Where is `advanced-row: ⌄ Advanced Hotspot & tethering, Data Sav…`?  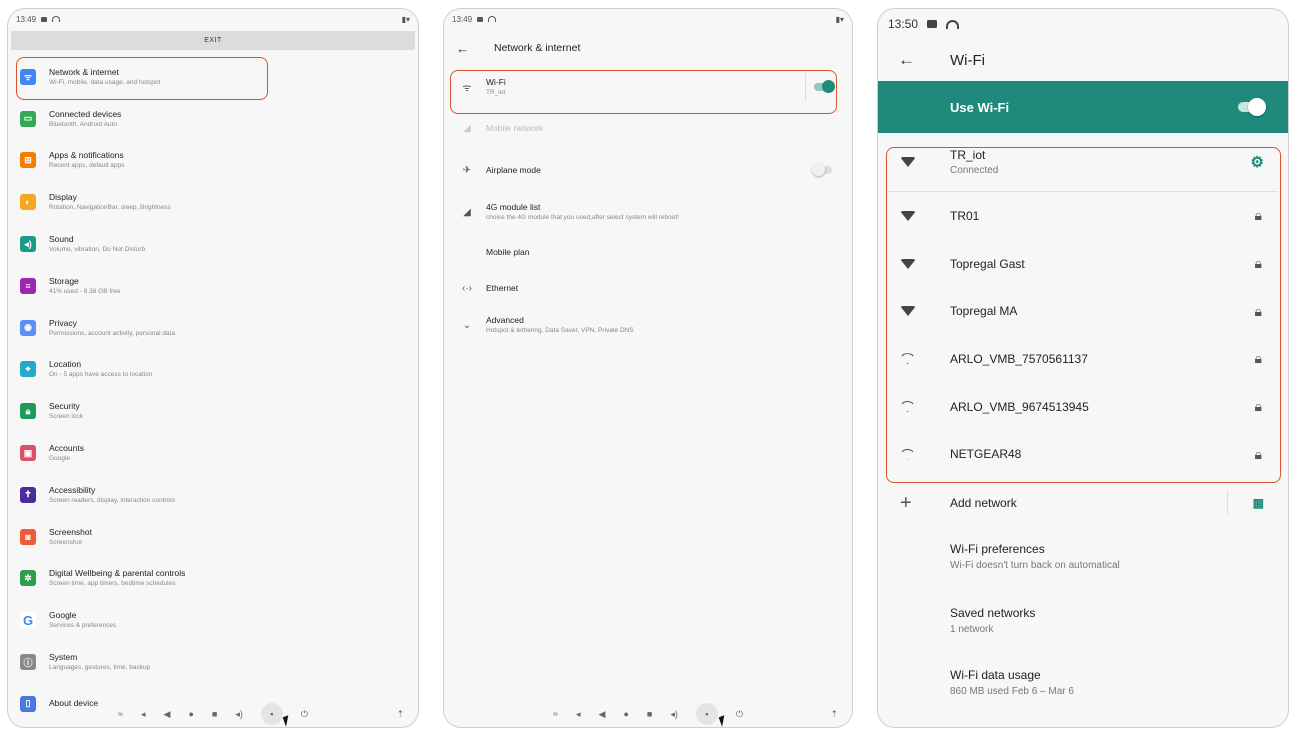 advanced-row: ⌄ Advanced Hotspot & tethering, Data Sav… is located at coordinates (648, 325).